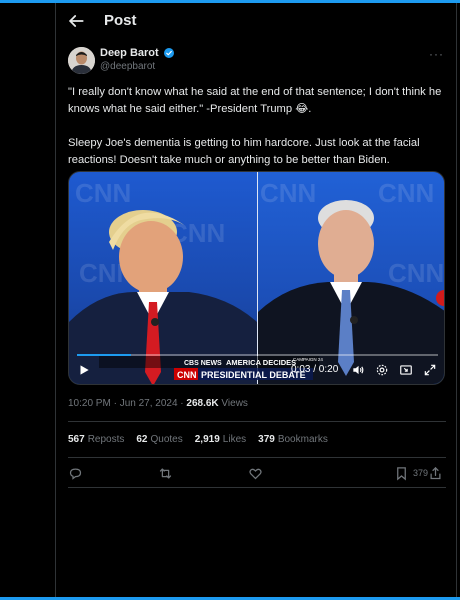 The width and height of the screenshot is (460, 600). I want to click on author-name-row: Deep Barot, so click(137, 53).